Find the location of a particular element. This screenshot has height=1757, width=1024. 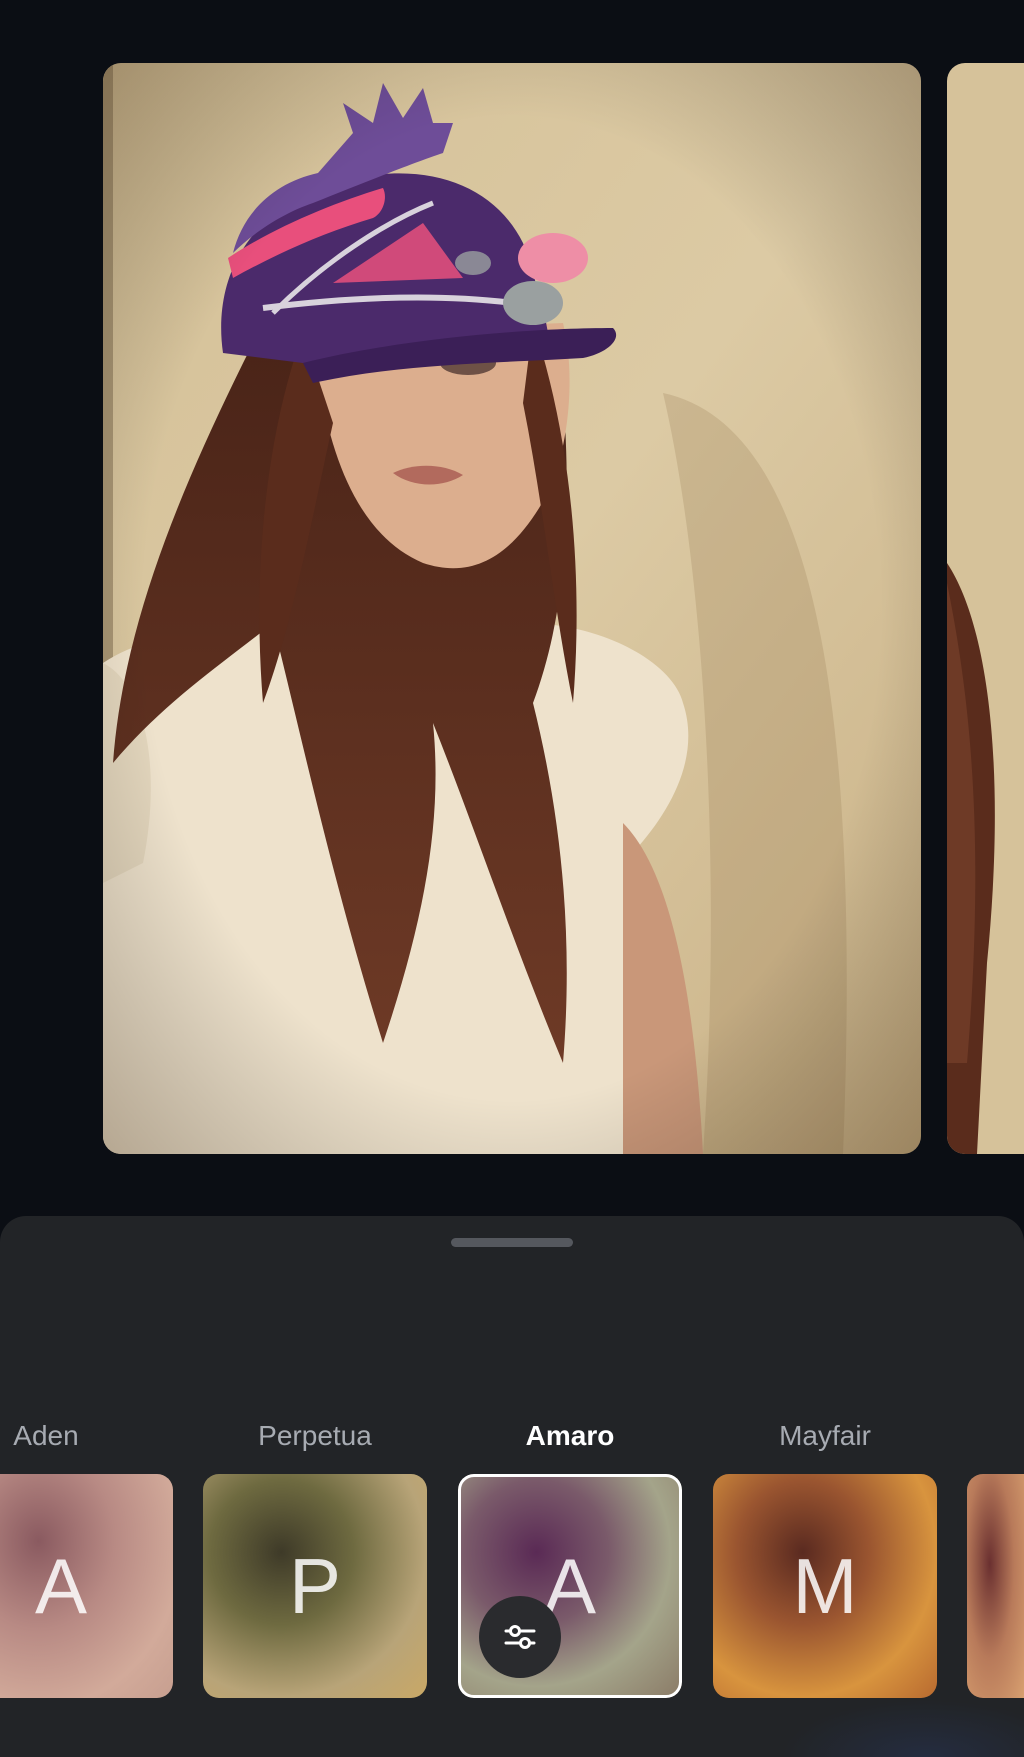

filter-thumb-aden: A is located at coordinates (86, 1586).